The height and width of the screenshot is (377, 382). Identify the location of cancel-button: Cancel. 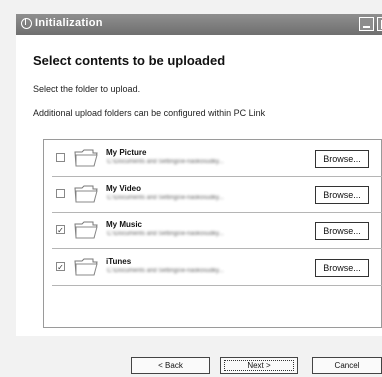
(347, 365).